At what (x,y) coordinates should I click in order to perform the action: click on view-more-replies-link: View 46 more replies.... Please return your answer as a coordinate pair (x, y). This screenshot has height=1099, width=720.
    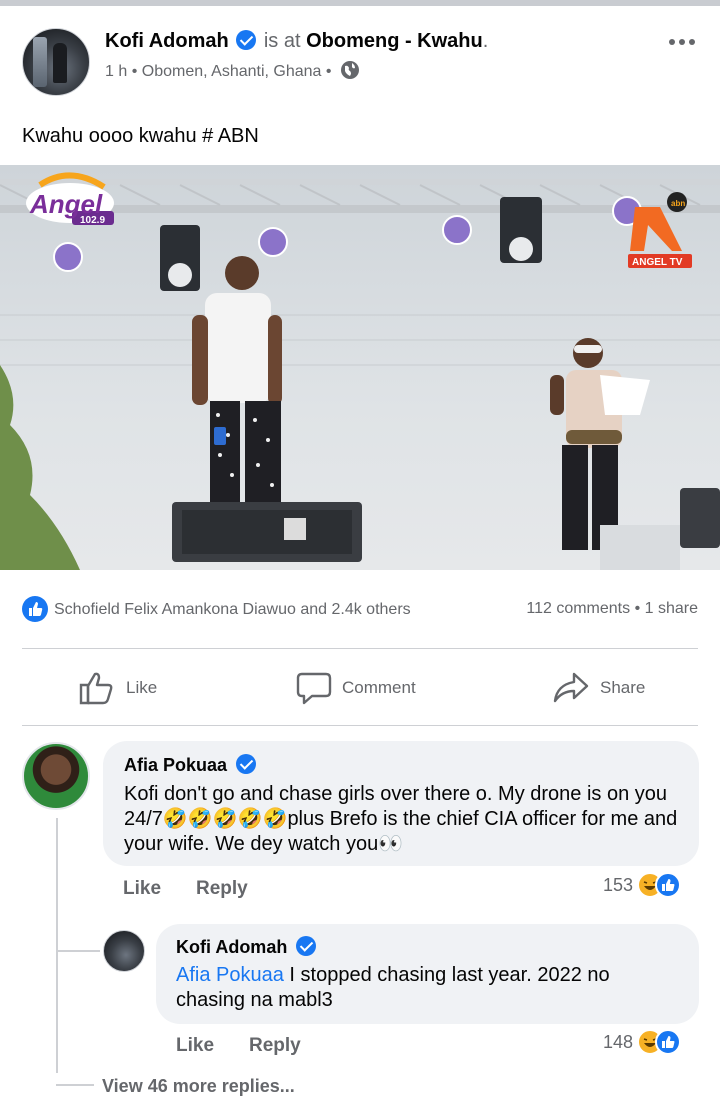
    Looking at the image, I should click on (198, 1086).